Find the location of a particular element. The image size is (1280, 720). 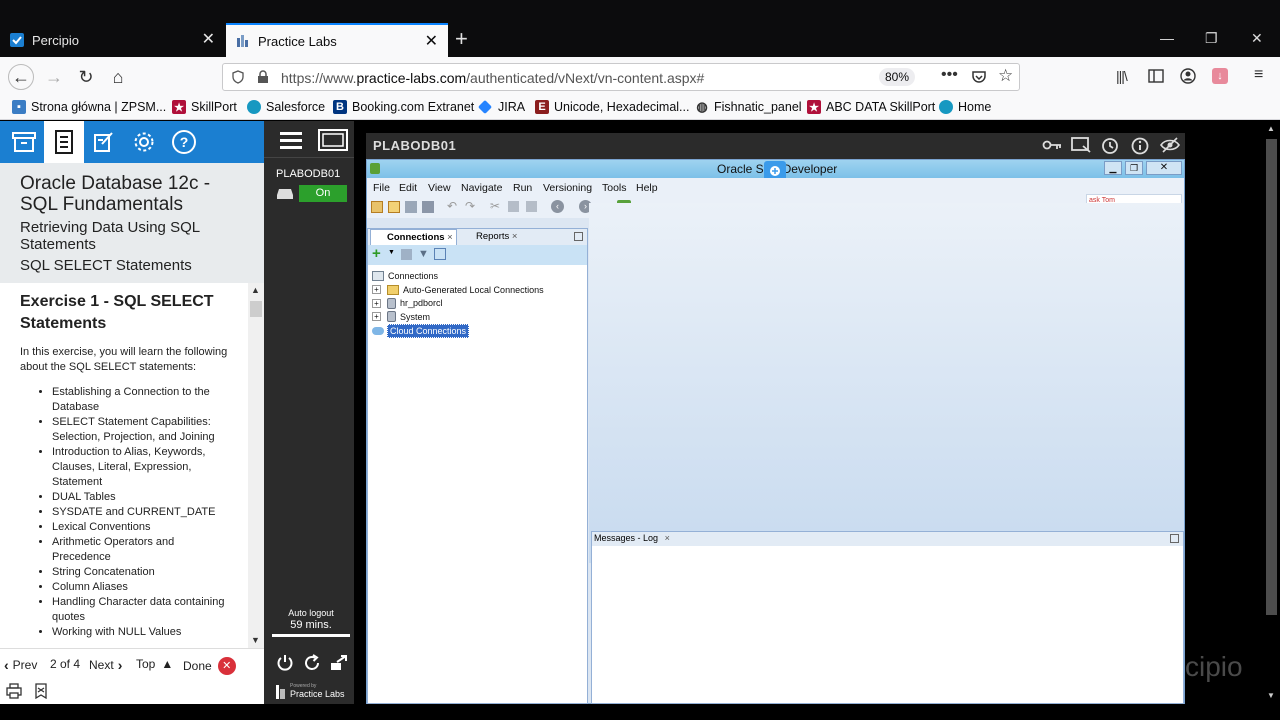

prev-button: ‹ Prev is located at coordinates (20, 665).